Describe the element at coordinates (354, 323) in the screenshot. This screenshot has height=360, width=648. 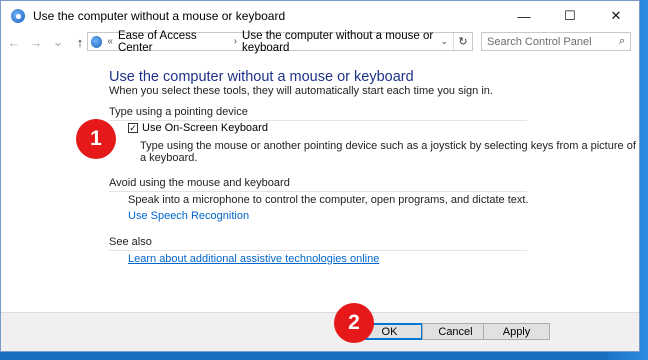
I see `step-marker-2: 2` at that location.